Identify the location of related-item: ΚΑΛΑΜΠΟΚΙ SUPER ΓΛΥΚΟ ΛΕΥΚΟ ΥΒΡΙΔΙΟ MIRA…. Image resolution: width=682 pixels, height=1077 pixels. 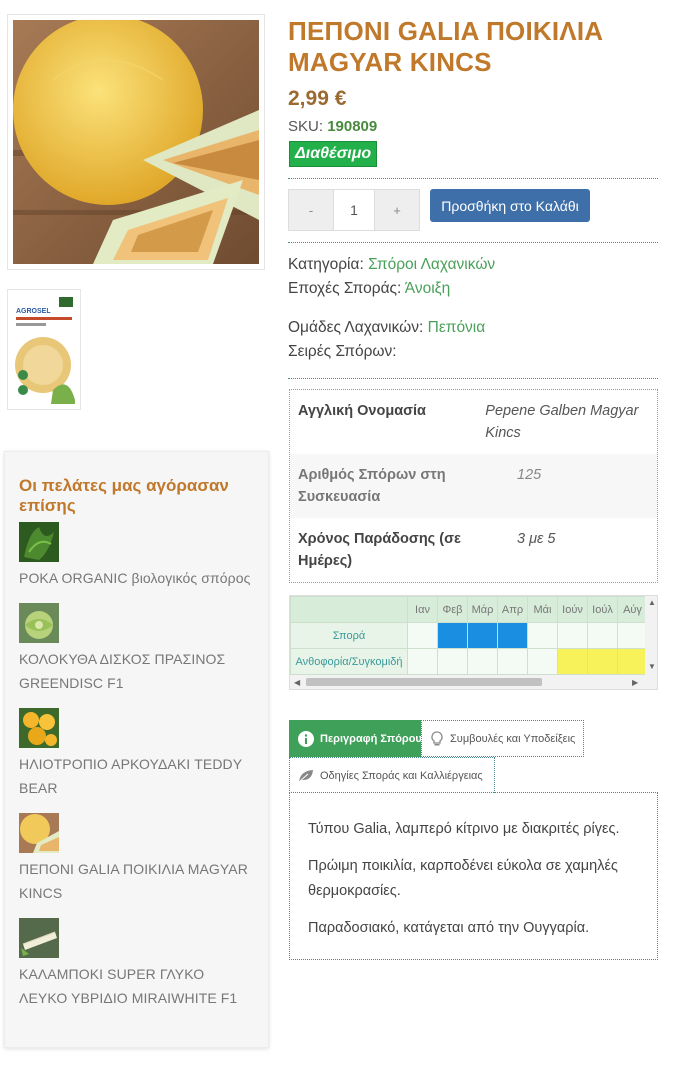
(136, 964).